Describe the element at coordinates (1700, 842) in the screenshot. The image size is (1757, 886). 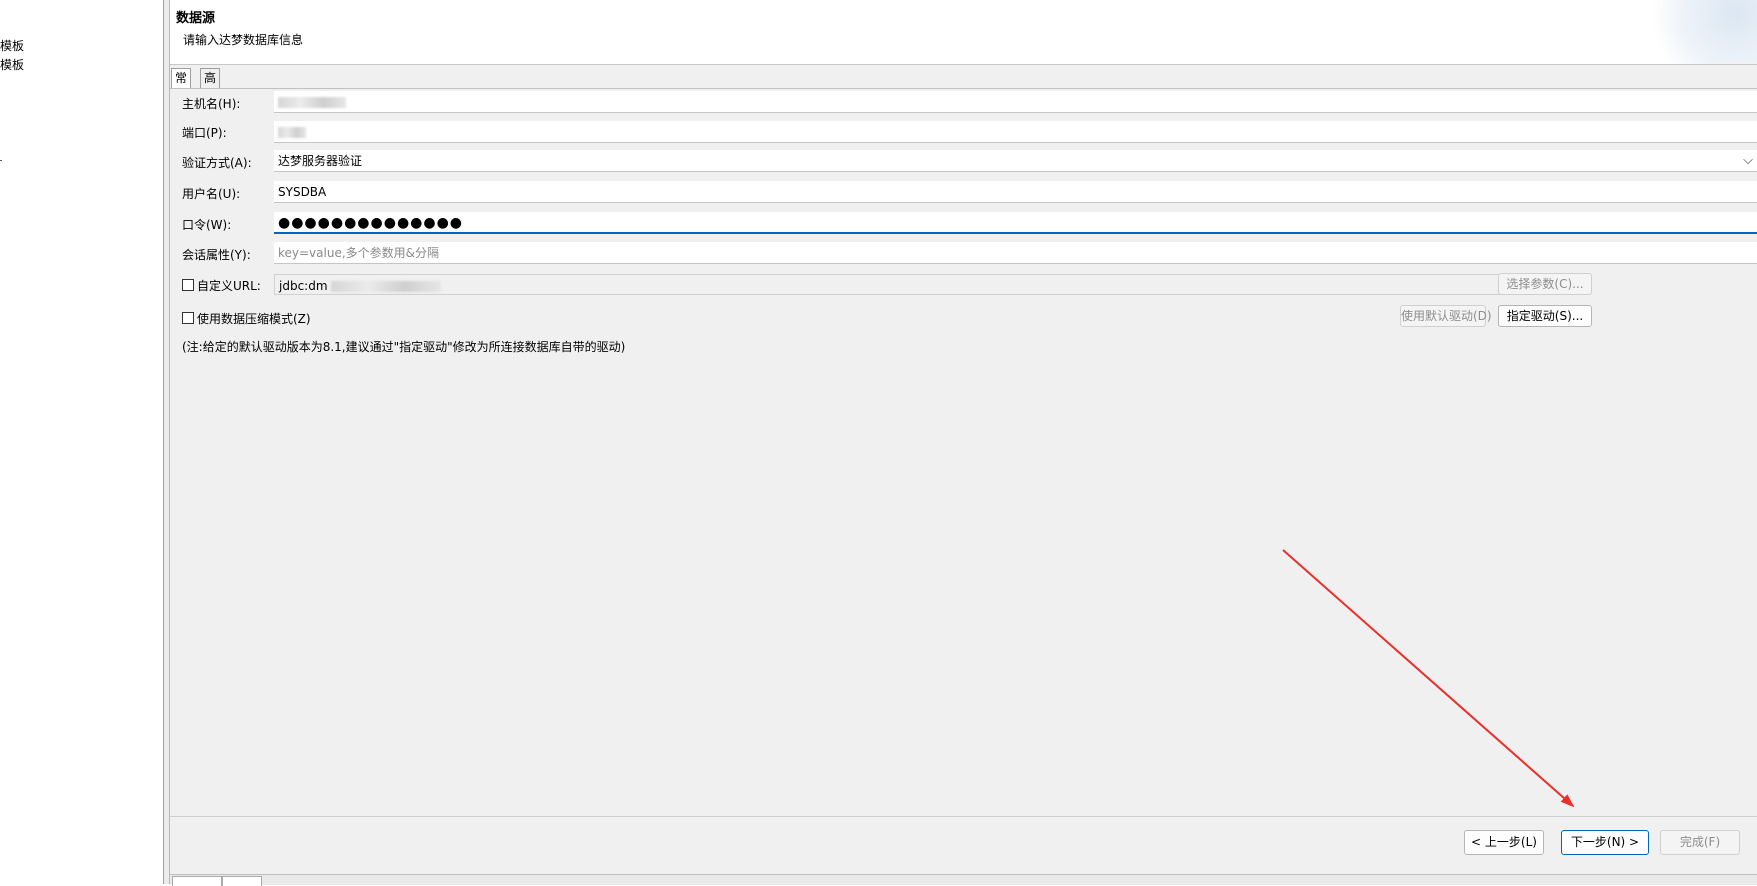
I see `finish-button: 完成(F)` at that location.